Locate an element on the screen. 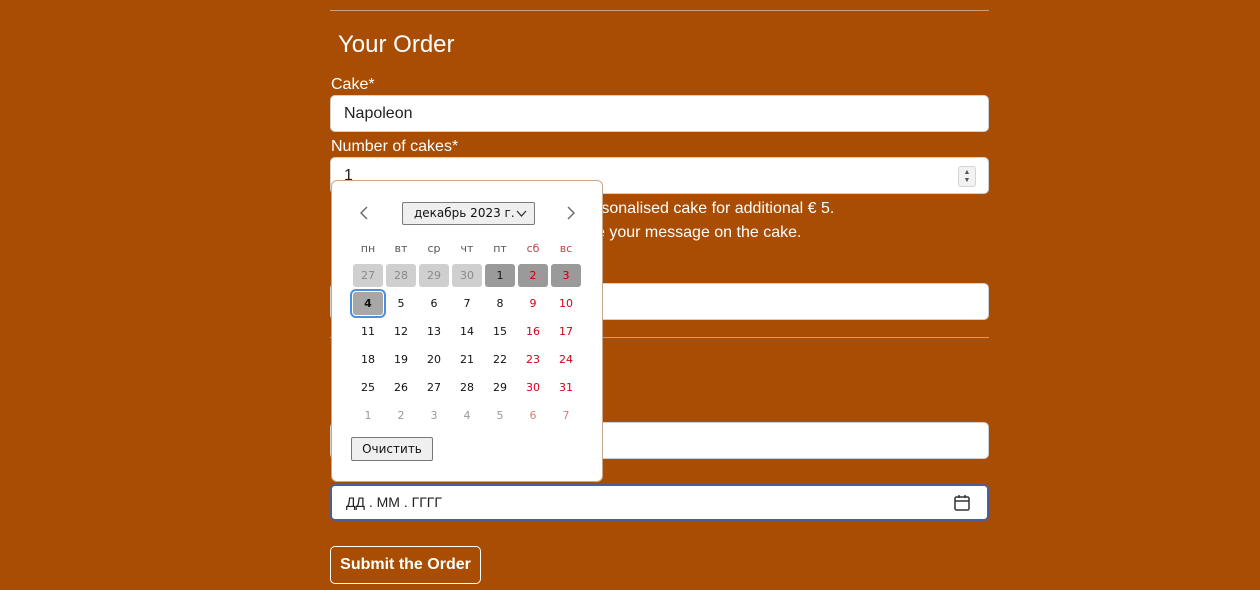 The width and height of the screenshot is (1260, 590). calendar-day: 15 is located at coordinates (500, 331).